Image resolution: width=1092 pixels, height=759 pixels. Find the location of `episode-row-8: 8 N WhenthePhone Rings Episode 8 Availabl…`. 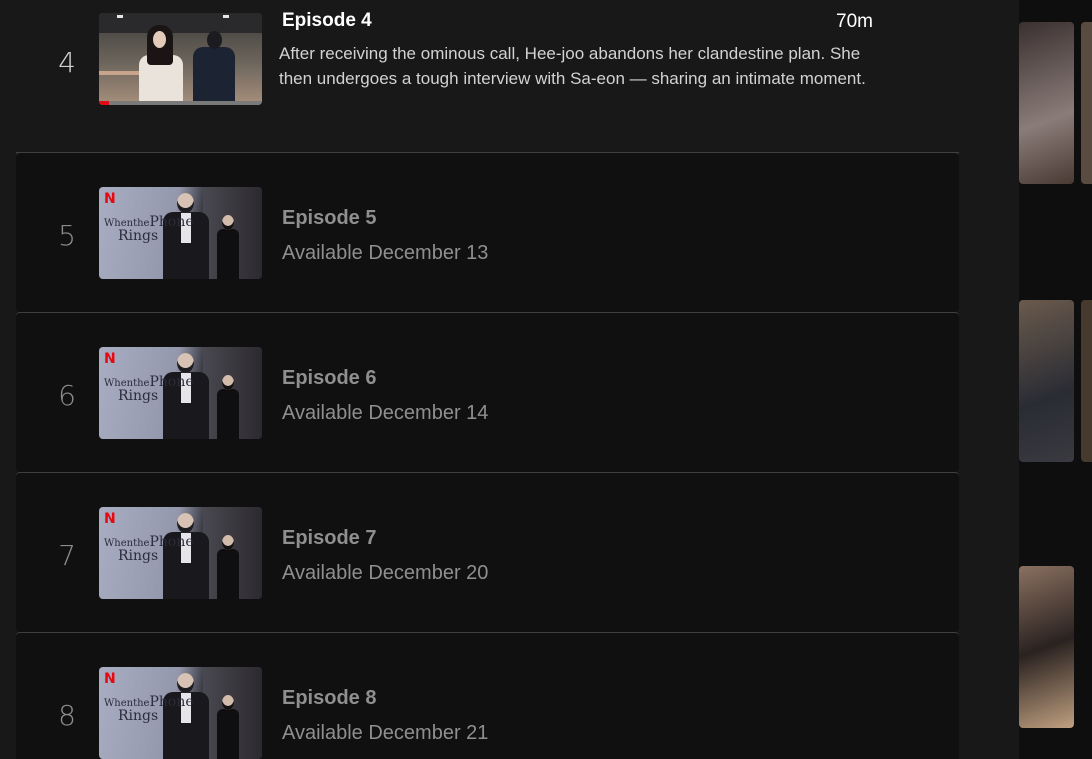

episode-row-8: 8 N WhenthePhone Rings Episode 8 Availabl… is located at coordinates (487, 695).